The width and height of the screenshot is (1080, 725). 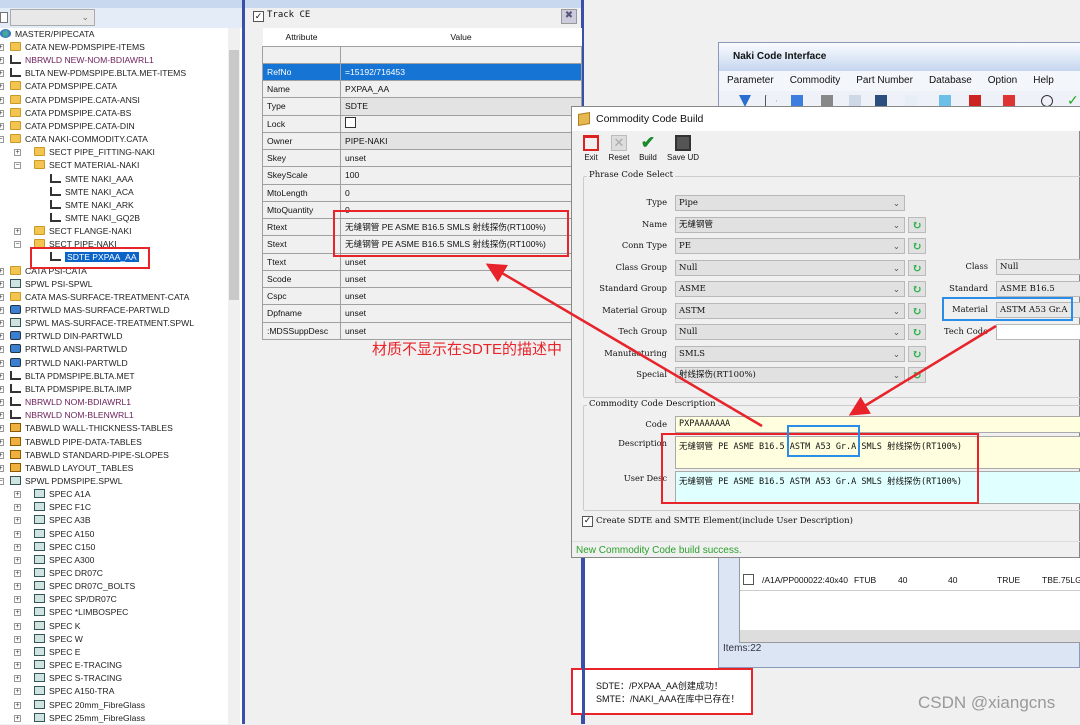 I want to click on create-element-checkbox: ✓, so click(x=587, y=521).